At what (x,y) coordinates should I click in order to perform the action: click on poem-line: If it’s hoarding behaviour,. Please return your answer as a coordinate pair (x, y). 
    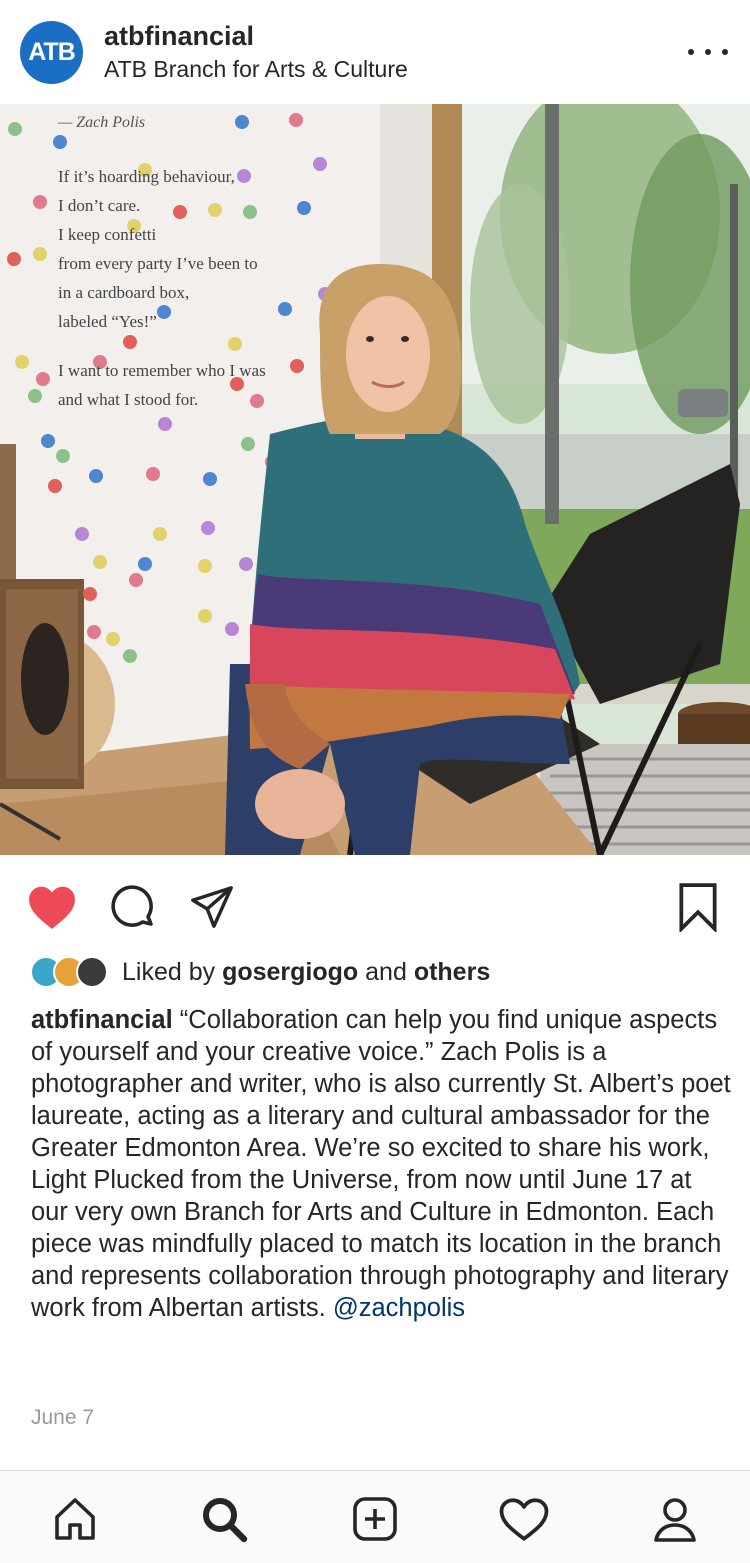
    Looking at the image, I should click on (146, 176).